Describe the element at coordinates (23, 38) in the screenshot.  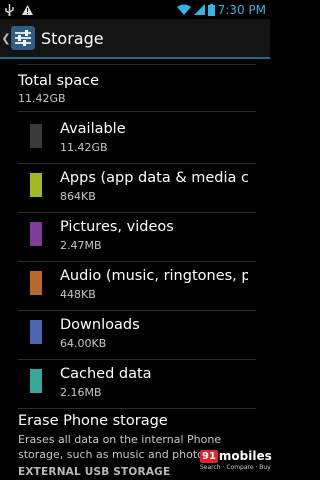
I see `settings-sliders-icon` at that location.